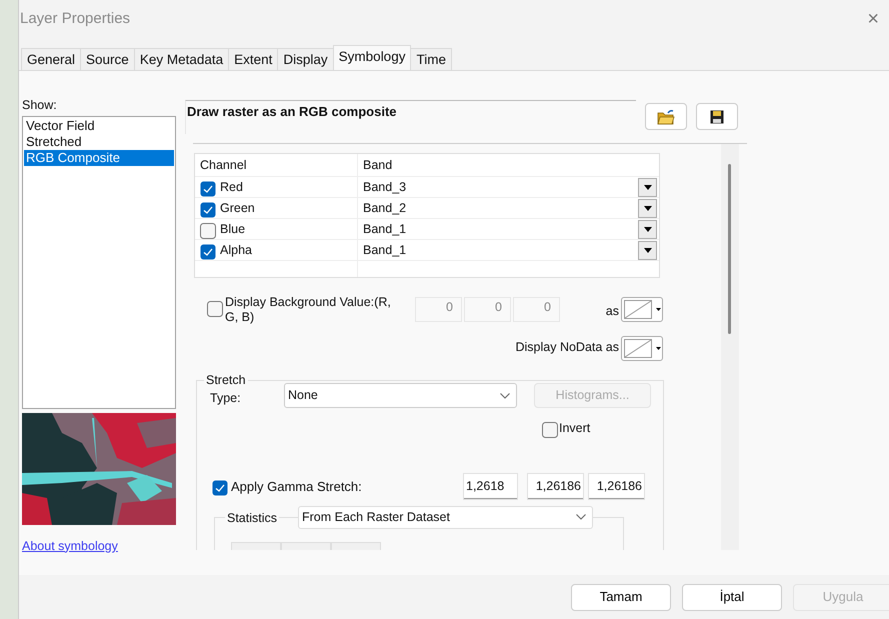 The image size is (889, 619). Describe the element at coordinates (445, 517) in the screenshot. I see `statistics-select: From Each Raster Dataset` at that location.